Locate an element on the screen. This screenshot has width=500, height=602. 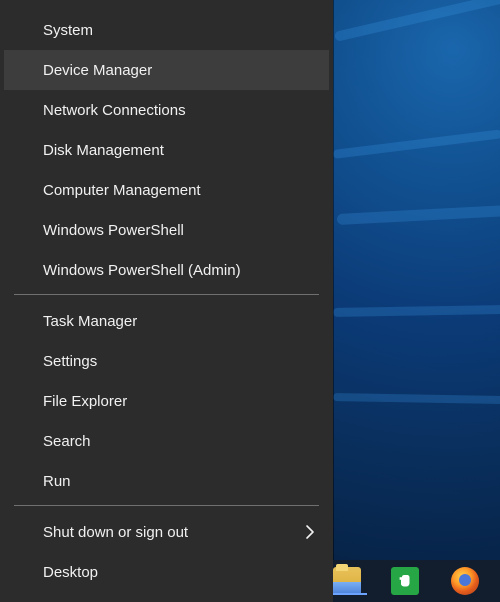
menu-item-network-connections: Network Connections is located at coordinates (166, 110).